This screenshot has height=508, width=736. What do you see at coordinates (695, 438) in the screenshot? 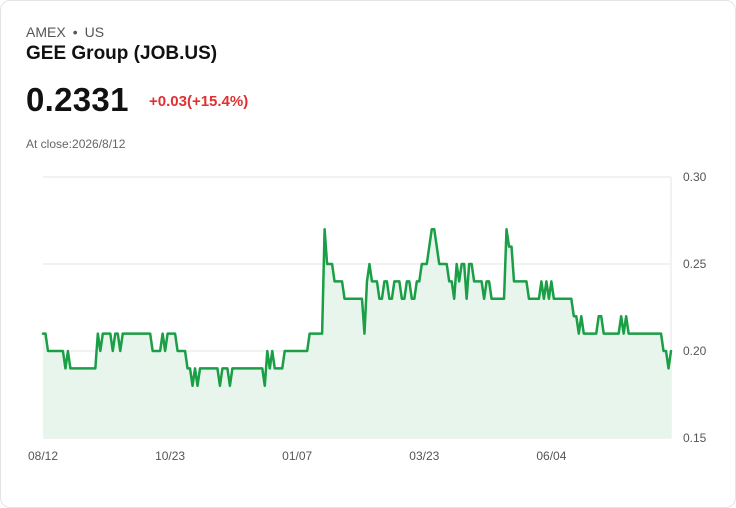
I see `y-tick-label: 0.15` at bounding box center [695, 438].